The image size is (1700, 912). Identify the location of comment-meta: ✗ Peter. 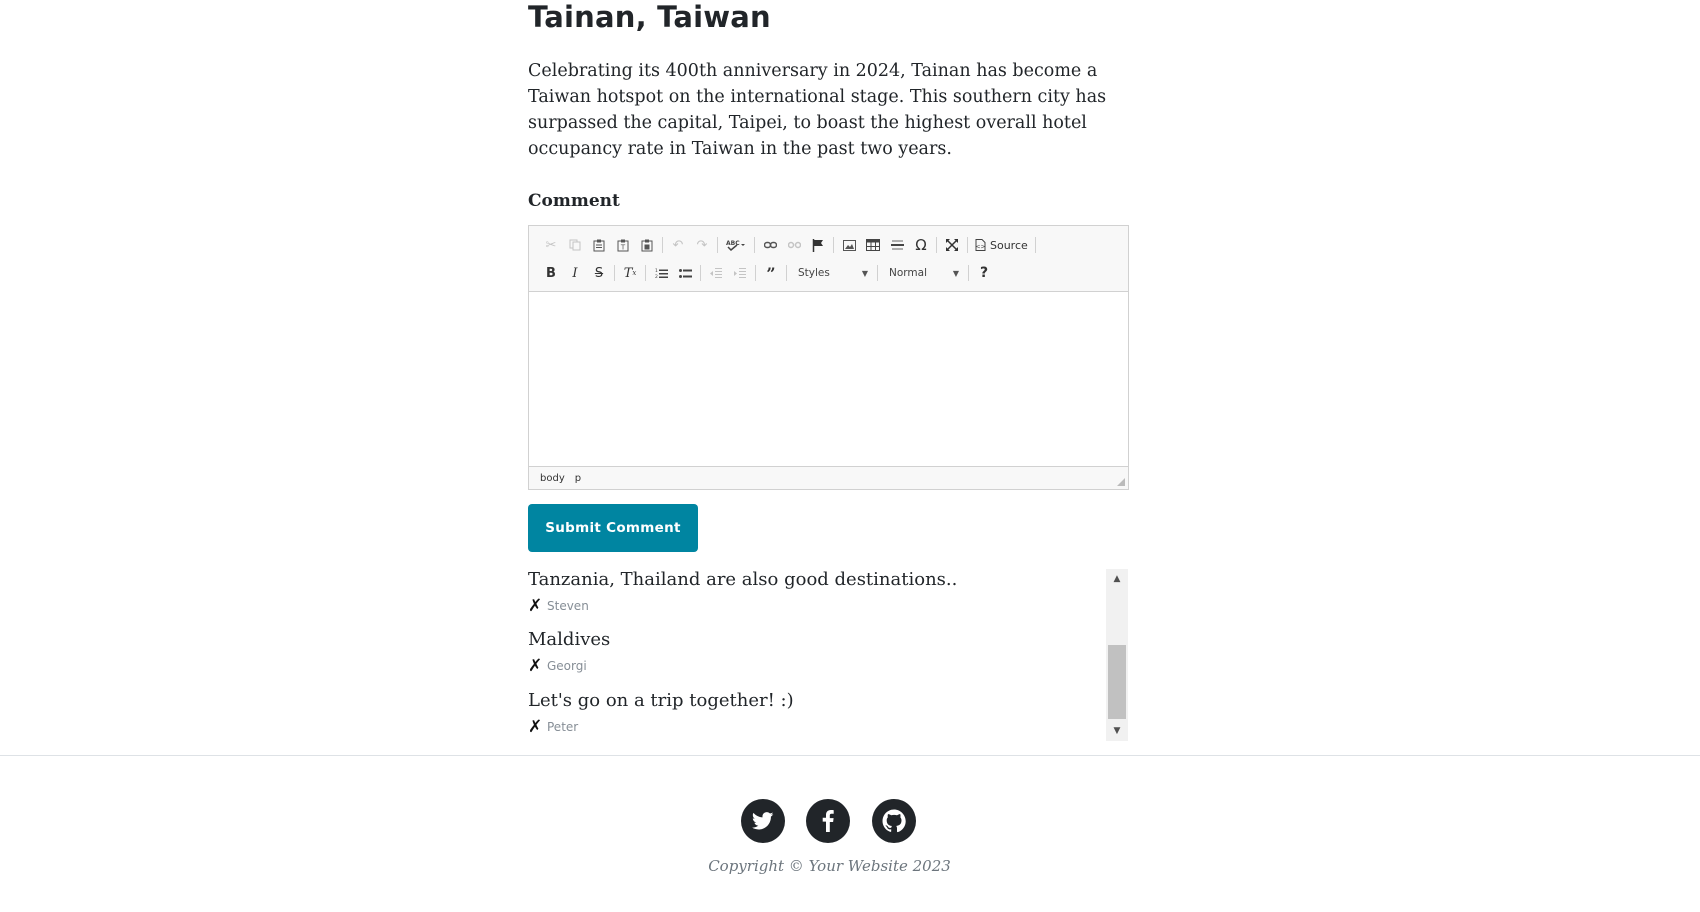
(661, 727).